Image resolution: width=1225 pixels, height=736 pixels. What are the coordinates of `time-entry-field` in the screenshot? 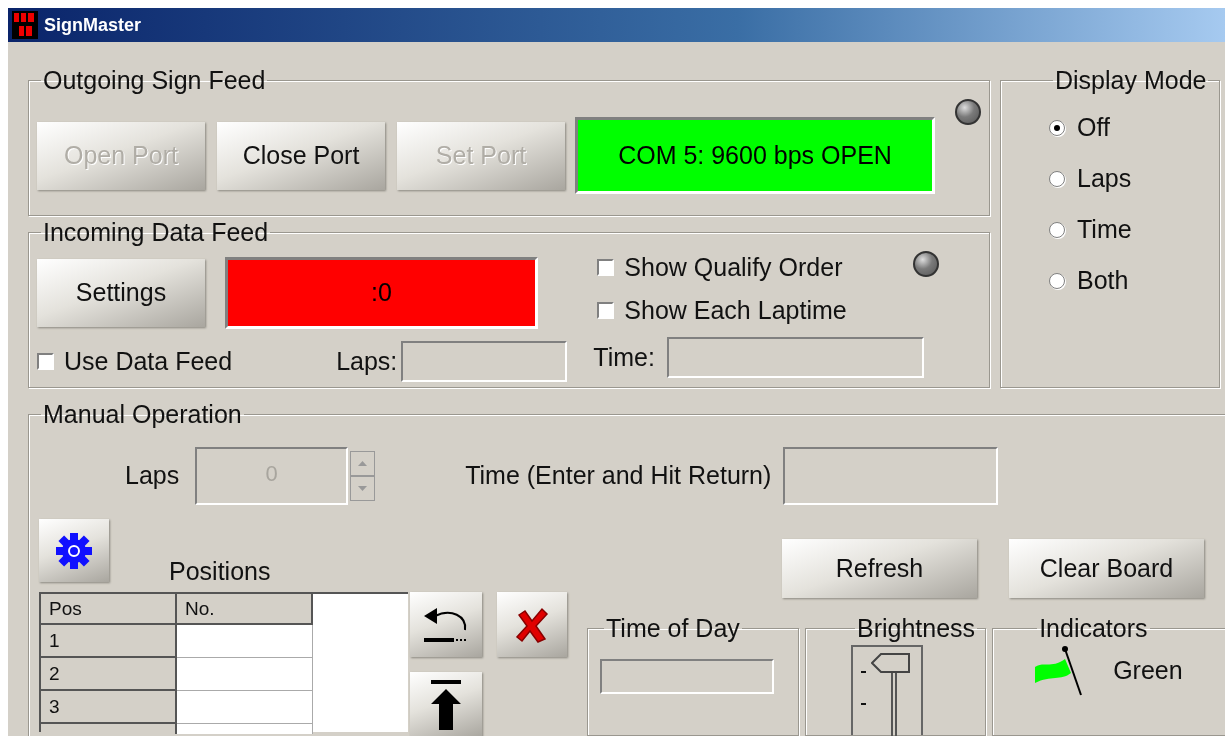 It's located at (891, 476).